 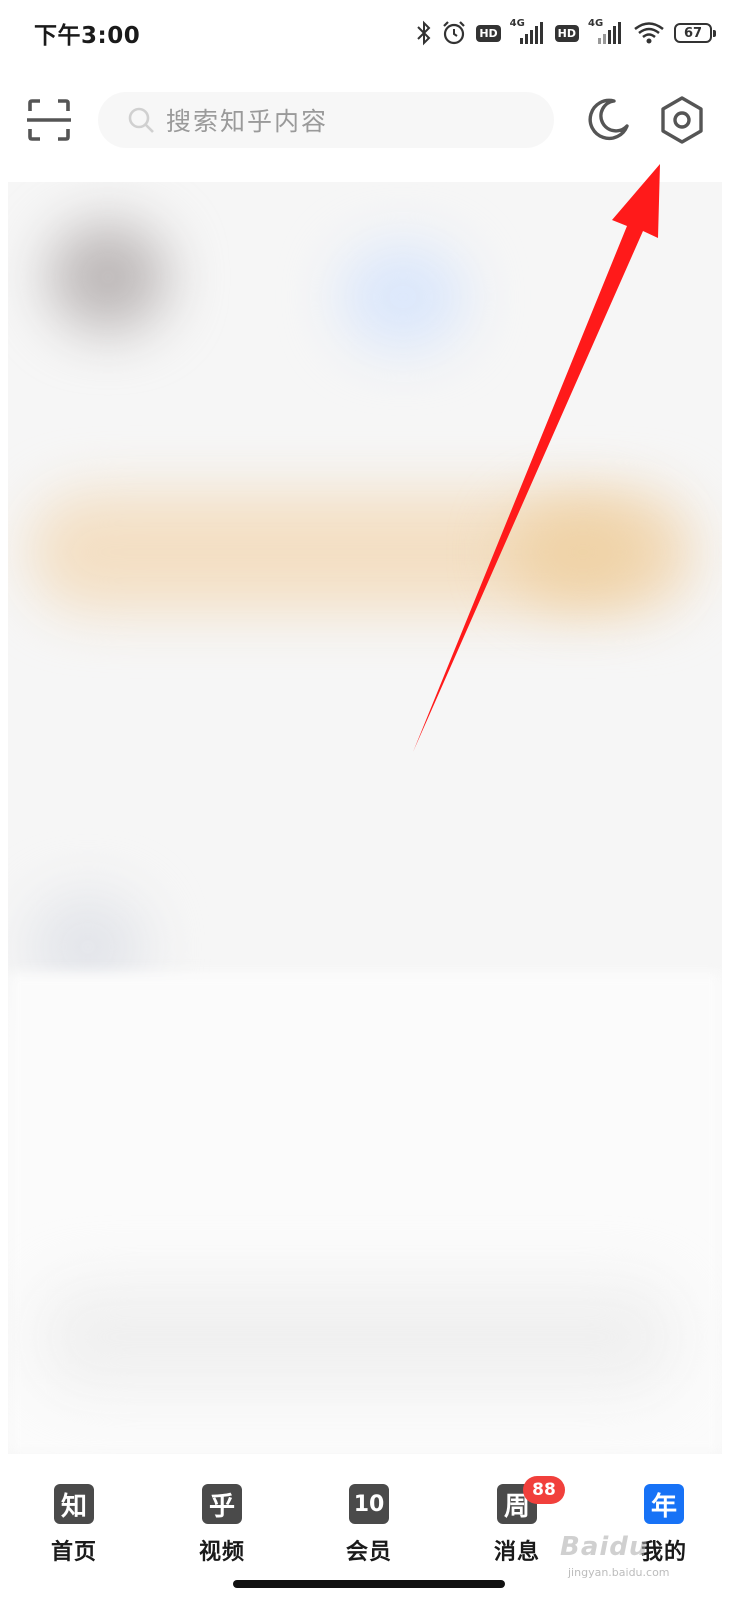 What do you see at coordinates (74, 1504) in the screenshot?
I see `home-icon: 知` at bounding box center [74, 1504].